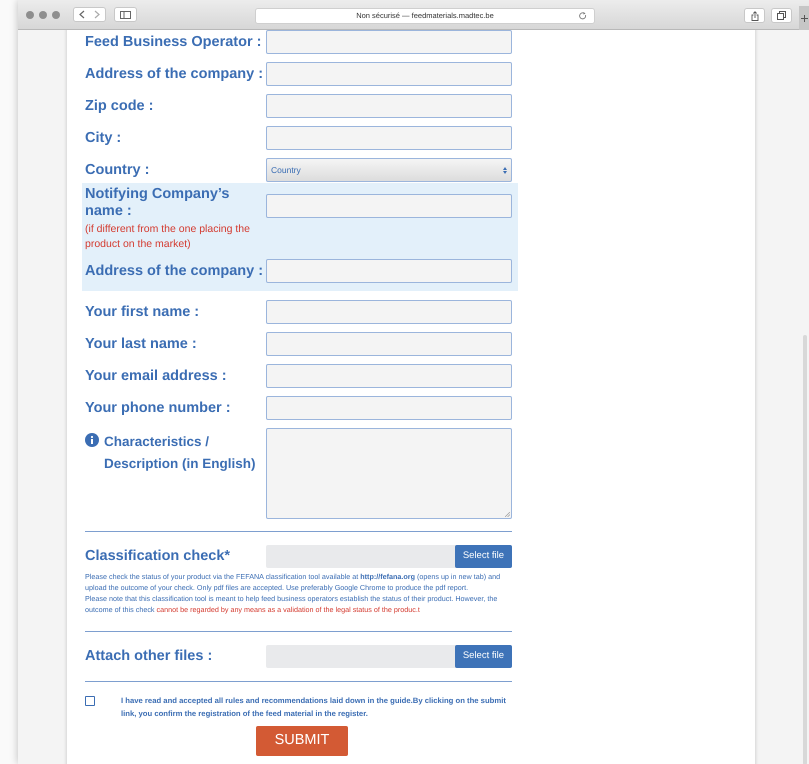 This screenshot has height=764, width=809. Describe the element at coordinates (141, 344) in the screenshot. I see `field-label: Your last name :` at that location.